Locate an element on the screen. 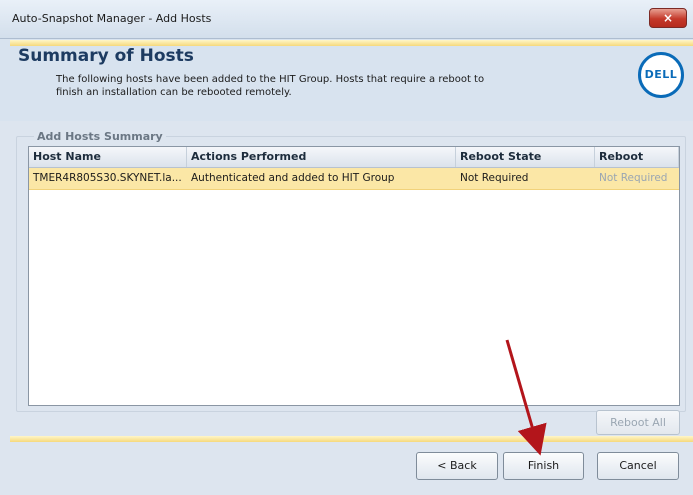 The height and width of the screenshot is (495, 693). dell-logo-icon: DELL is located at coordinates (661, 75).